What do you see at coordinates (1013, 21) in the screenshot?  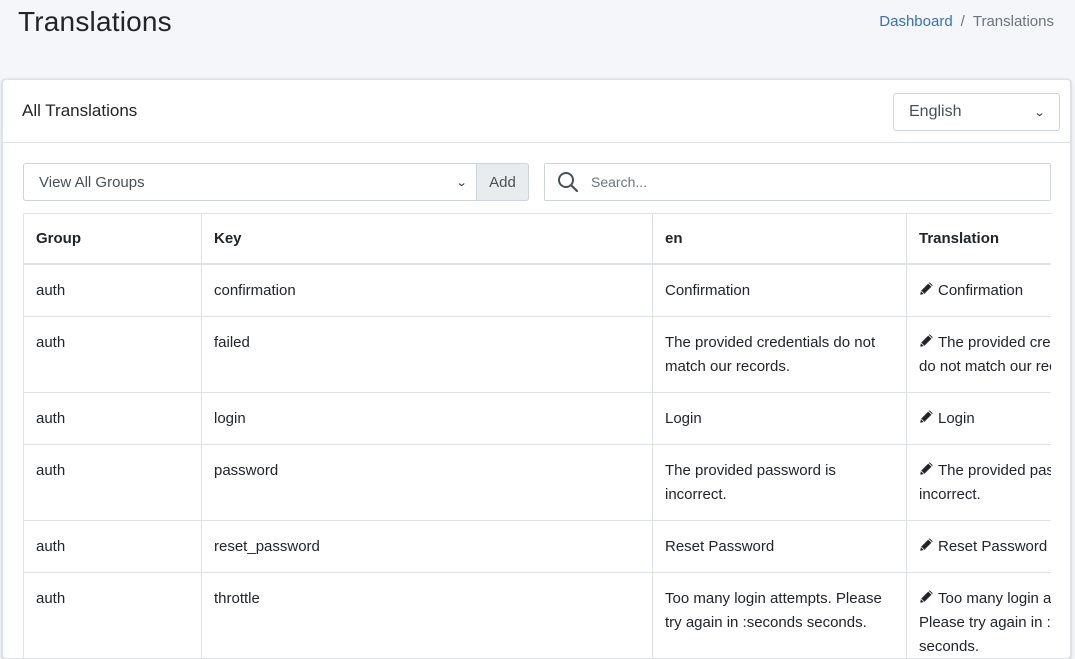 I see `breadcrumb-current: Translations` at bounding box center [1013, 21].